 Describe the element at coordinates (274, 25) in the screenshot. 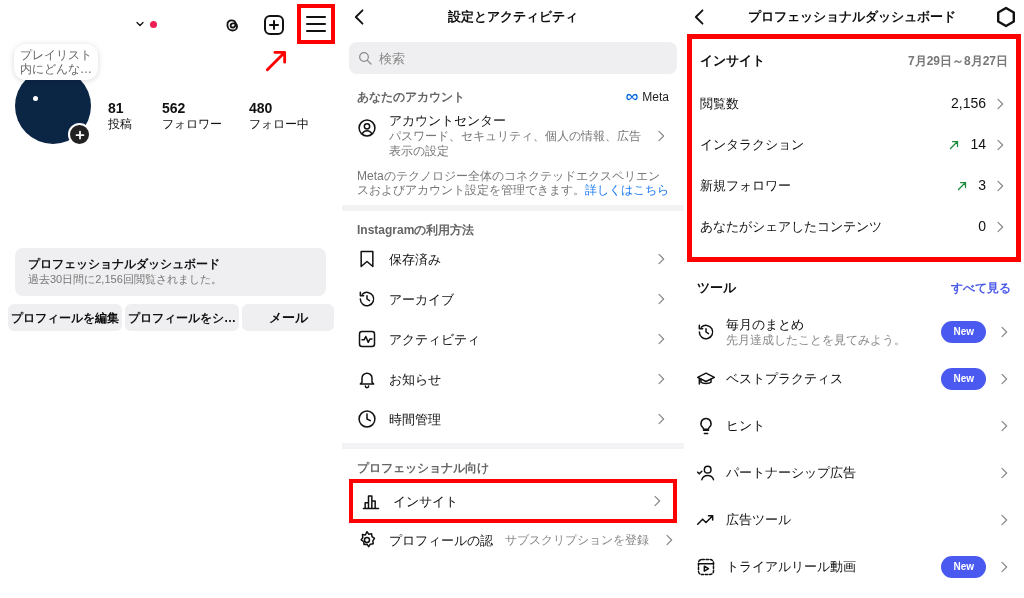

I see `new-post-icon` at that location.